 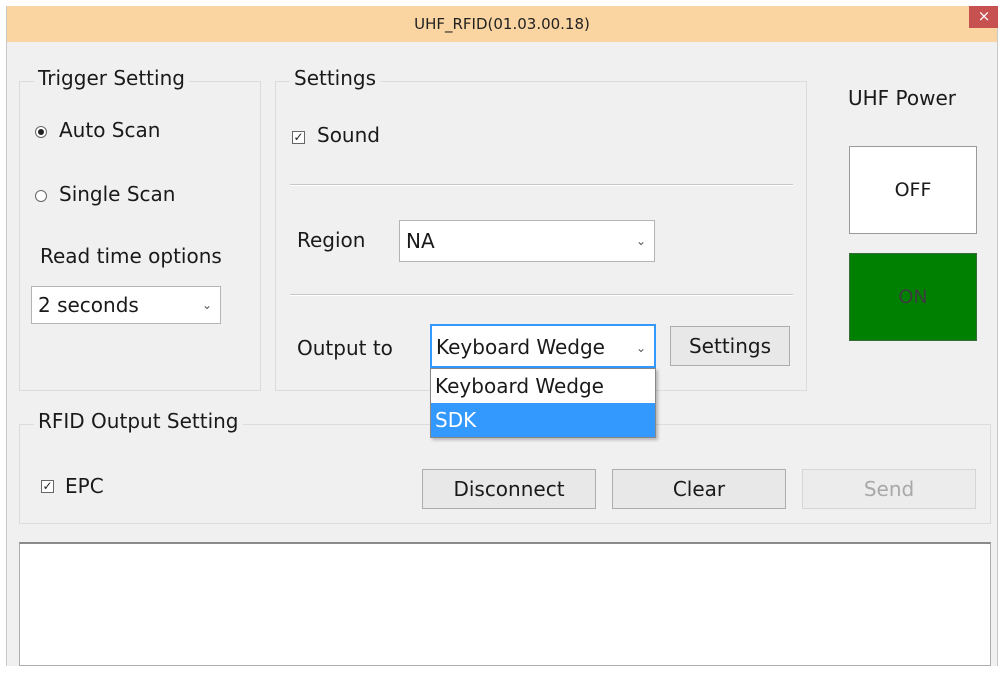 I want to click on epc-checkbox: ✓, so click(x=47, y=486).